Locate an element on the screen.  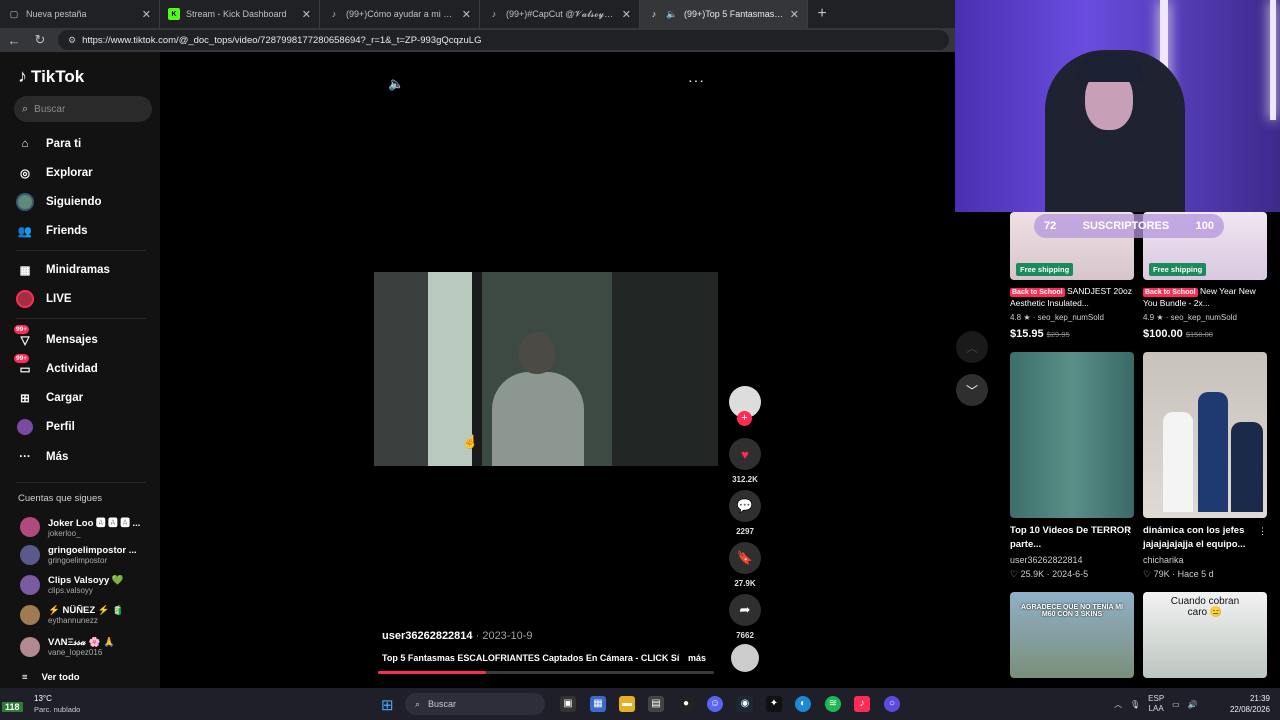
tab-tiktok-capcut: ♪ (99+)#CapCut @𝓥𝓪𝓵𝓼𝓸𝔂𝔂 | TikTok ✕ is located at coordinates (560, 14).